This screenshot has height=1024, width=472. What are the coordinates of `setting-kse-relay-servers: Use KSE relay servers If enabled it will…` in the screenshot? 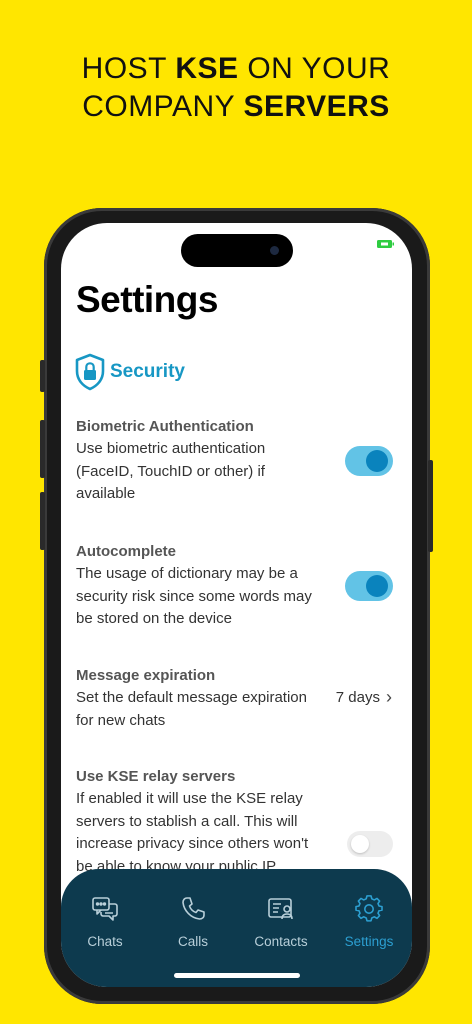 It's located at (236, 822).